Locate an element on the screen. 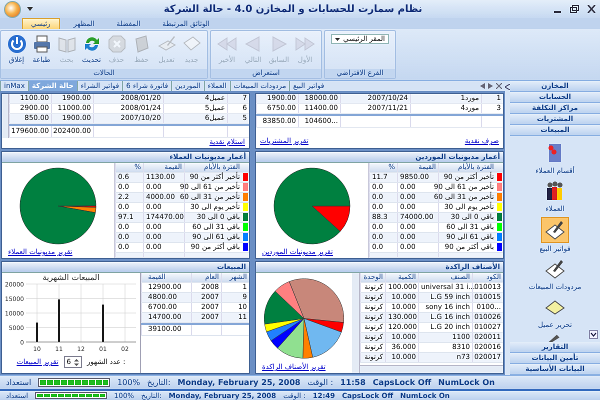 This screenshot has width=600, height=400. caret-icon is located at coordinates (337, 39).